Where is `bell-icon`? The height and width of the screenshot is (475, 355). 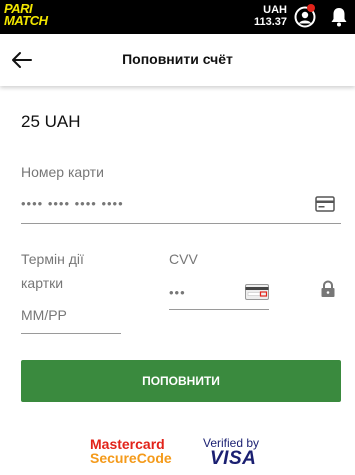 bell-icon is located at coordinates (339, 17).